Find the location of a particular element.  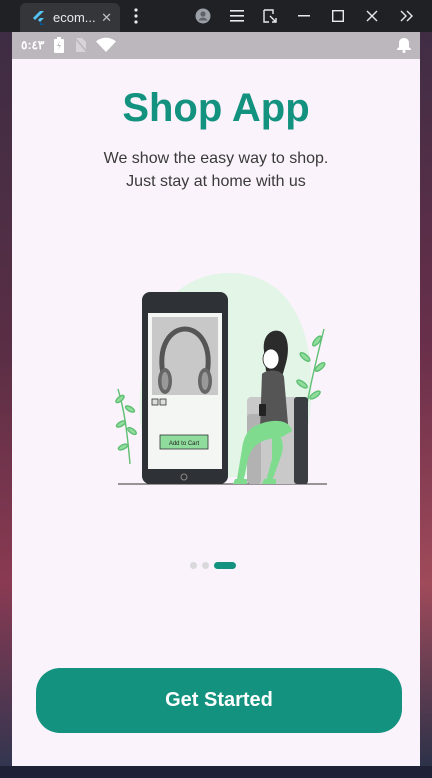

battery-charging-icon is located at coordinates (59, 45).